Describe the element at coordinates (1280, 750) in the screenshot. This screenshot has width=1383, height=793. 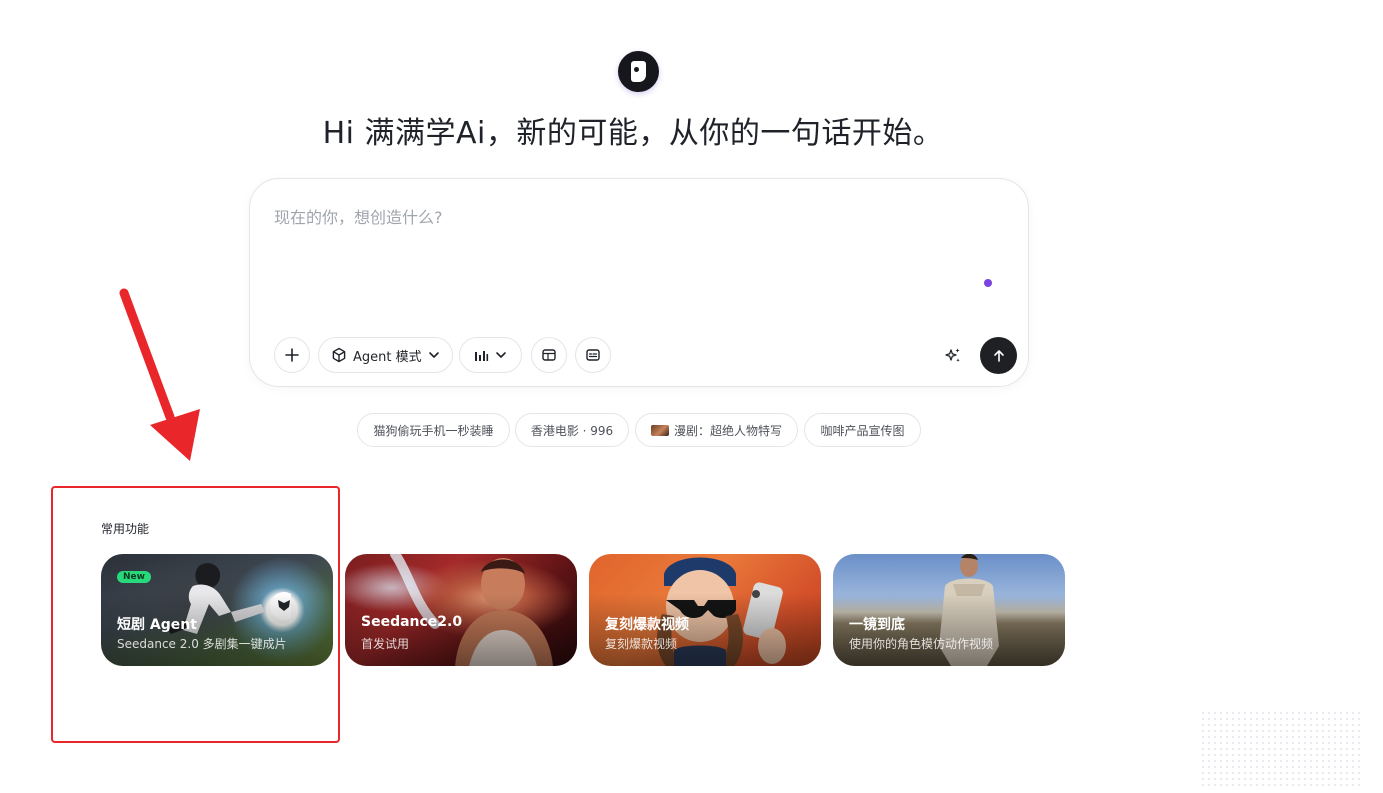
I see `decorative-dot-pattern` at that location.